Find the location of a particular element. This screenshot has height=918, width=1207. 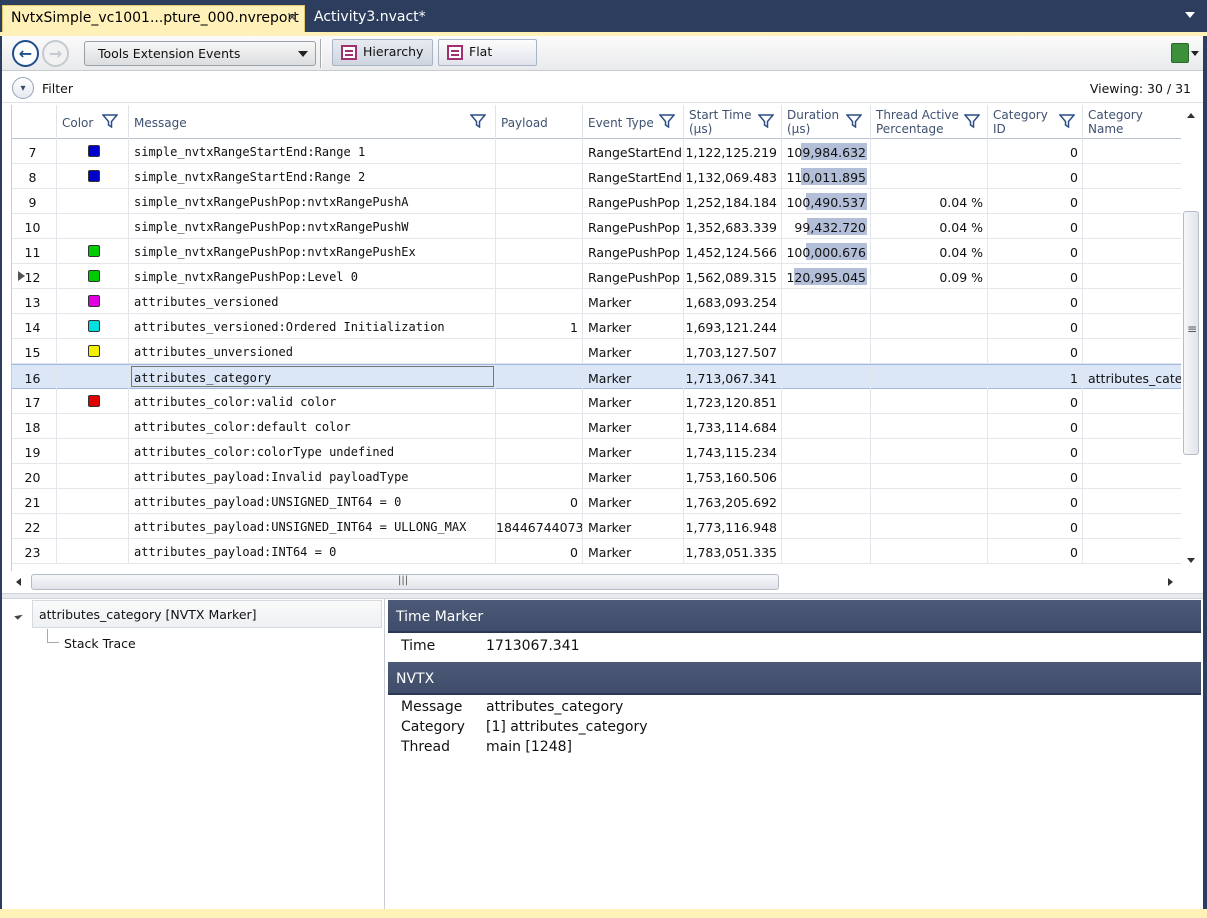

expand-triangle-icon is located at coordinates (21, 276).